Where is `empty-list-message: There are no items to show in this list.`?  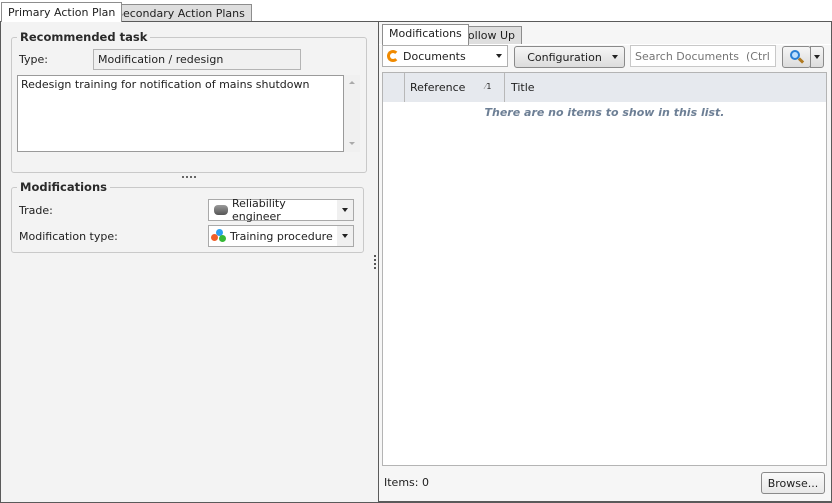
empty-list-message: There are no items to show in this list. is located at coordinates (604, 112).